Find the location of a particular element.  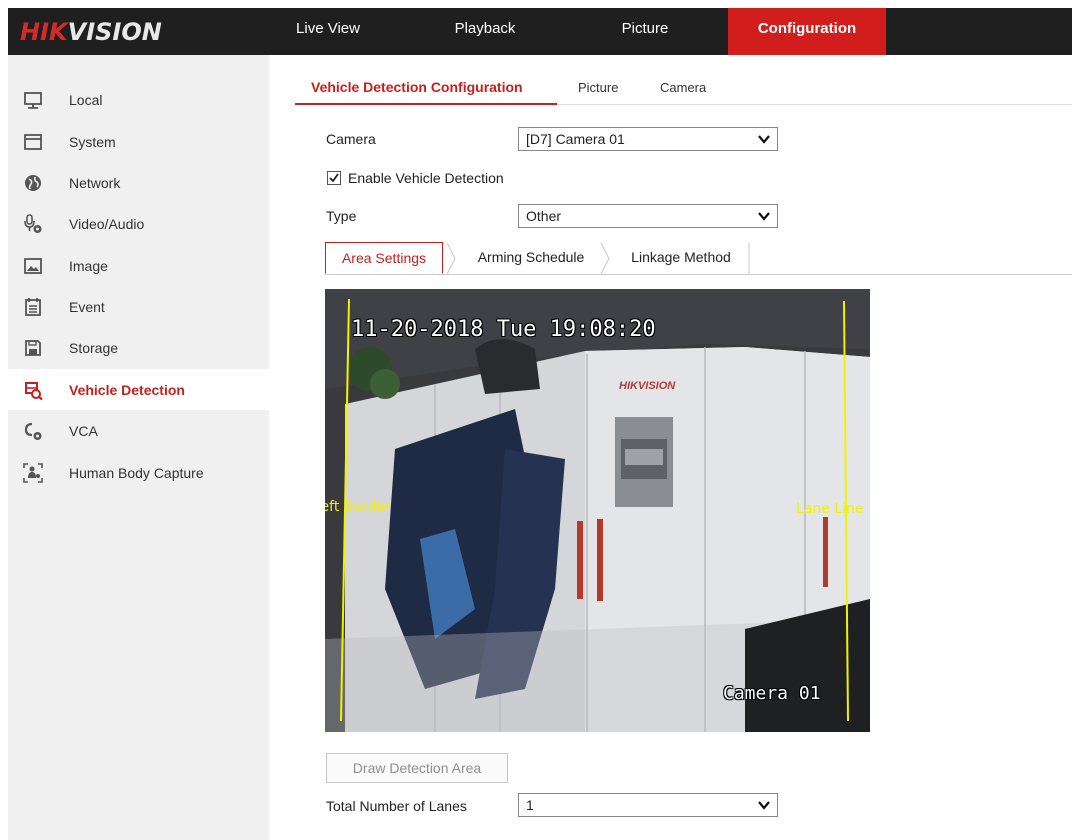

sidebar-item-label: Video/Audio is located at coordinates (107, 223).